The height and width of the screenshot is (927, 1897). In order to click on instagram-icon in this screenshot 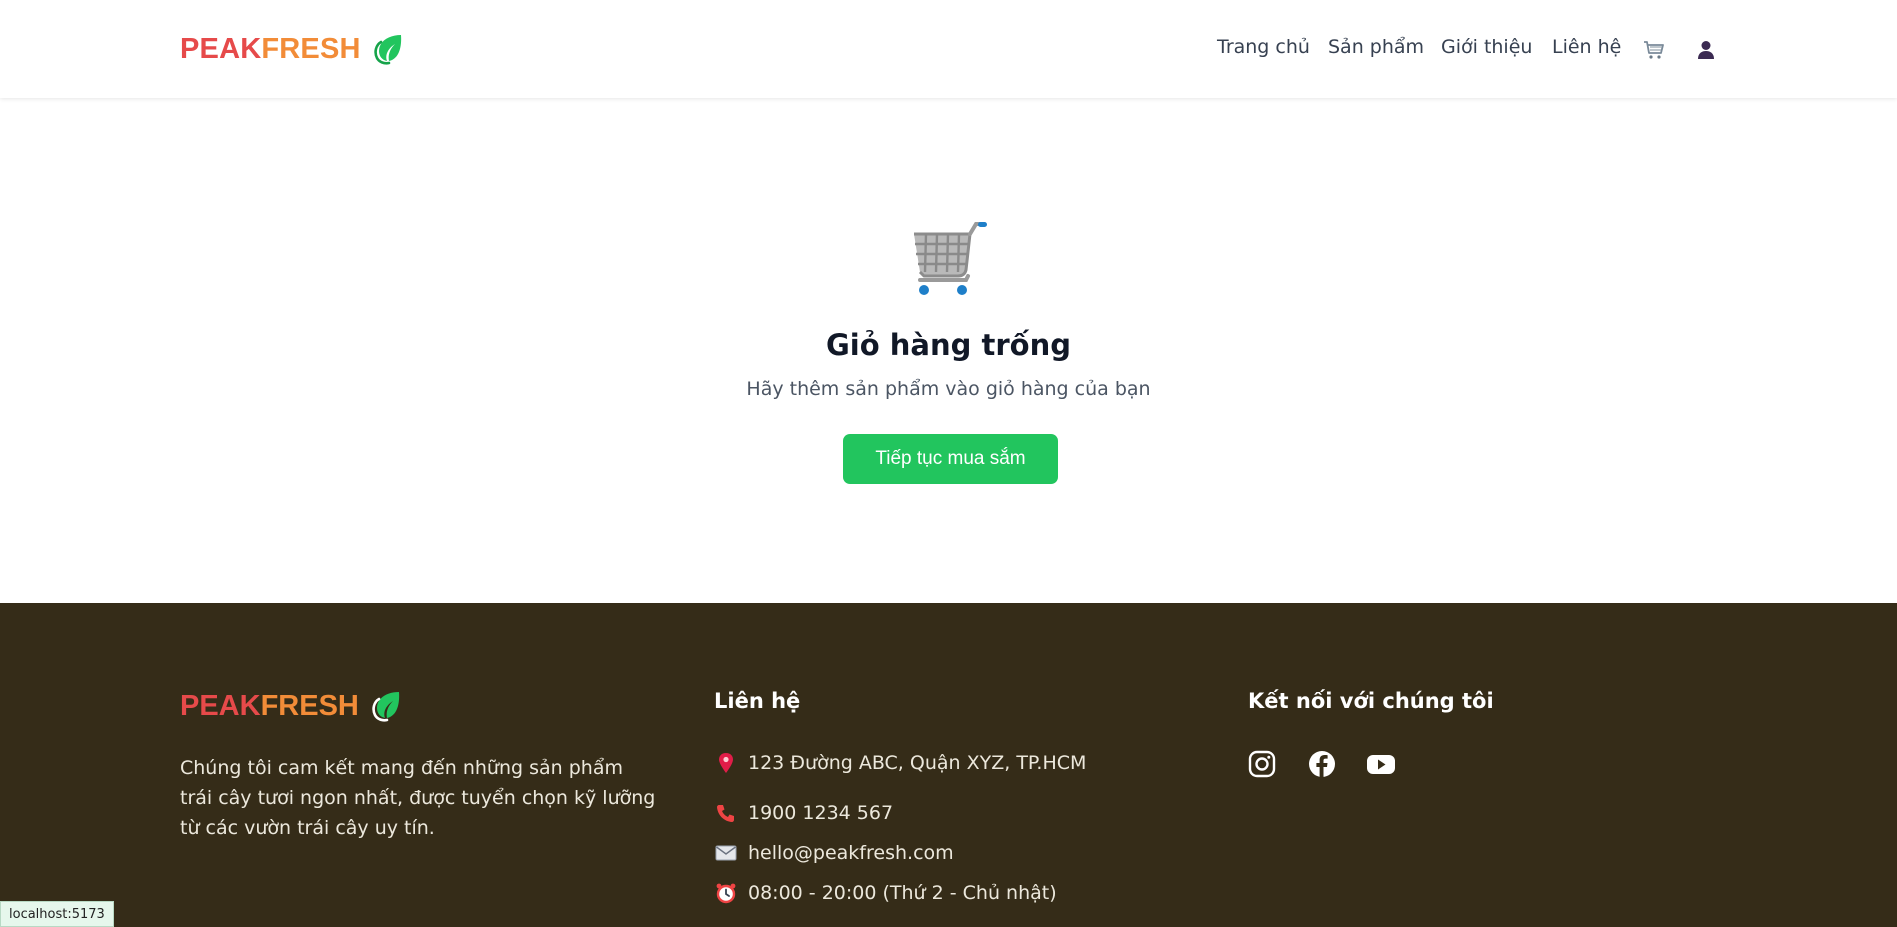, I will do `click(1262, 764)`.